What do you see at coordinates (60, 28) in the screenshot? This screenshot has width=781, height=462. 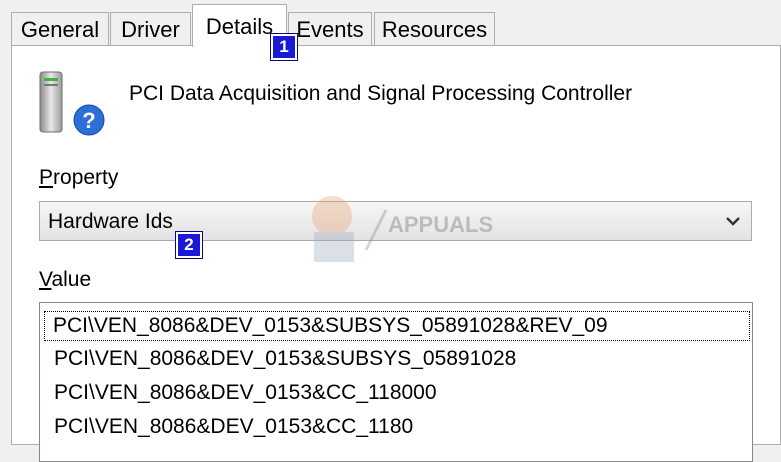 I see `tab-general: General` at bounding box center [60, 28].